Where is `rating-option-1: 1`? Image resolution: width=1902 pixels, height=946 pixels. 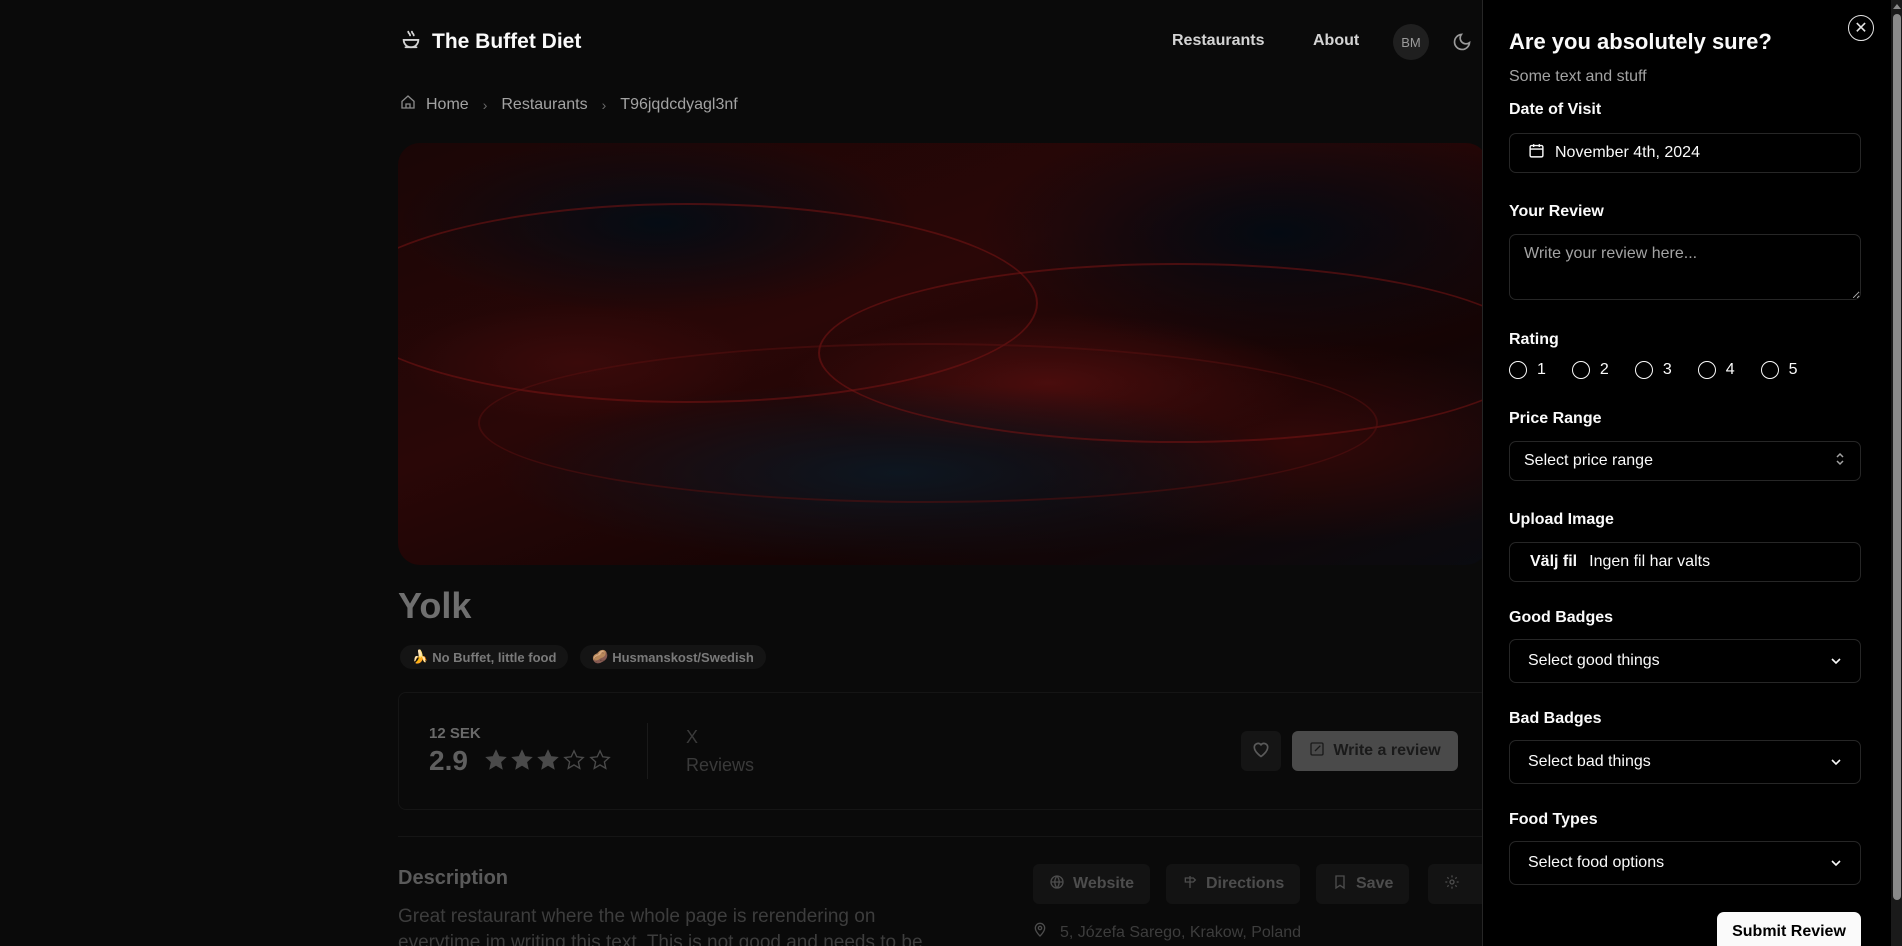 rating-option-1: 1 is located at coordinates (1527, 370).